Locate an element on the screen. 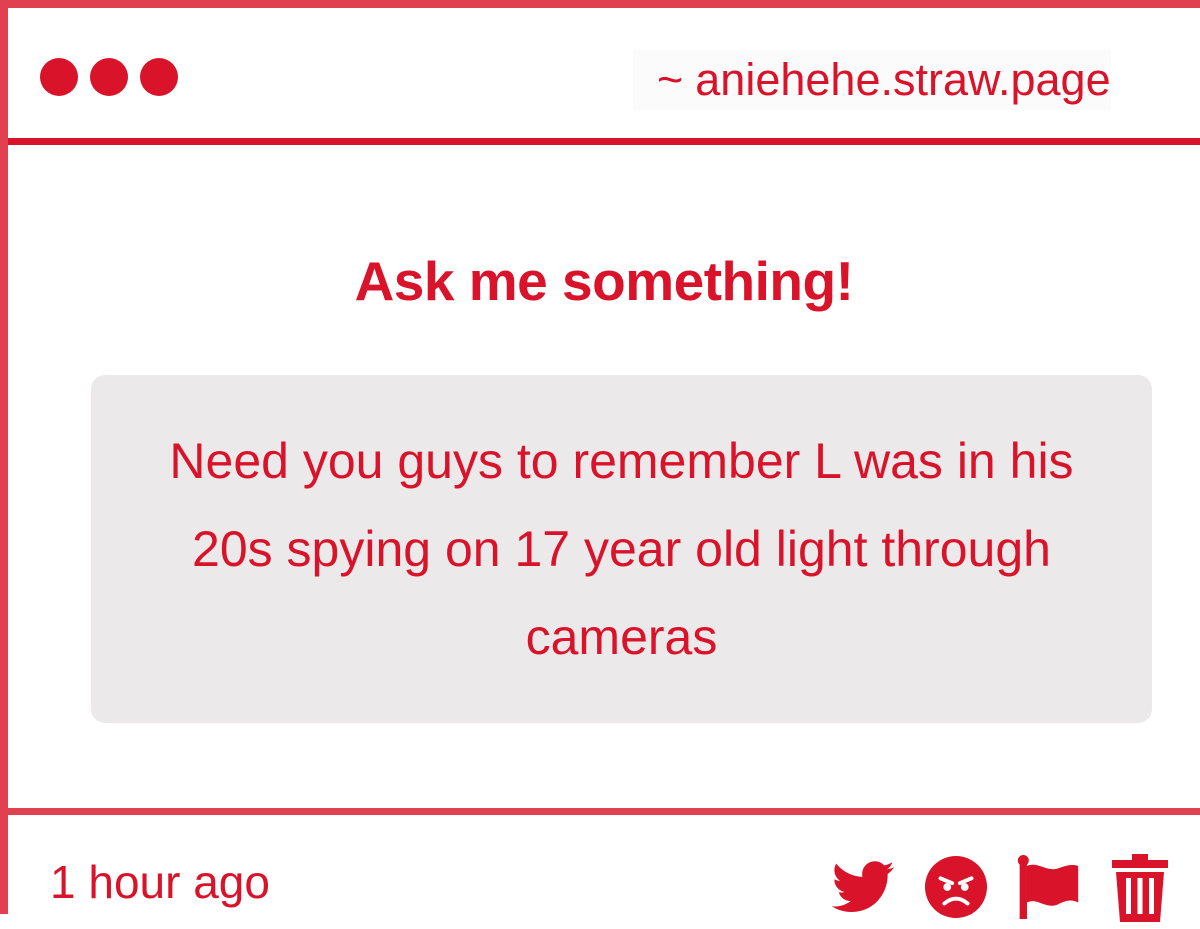  flag-icon is located at coordinates (1048, 887).